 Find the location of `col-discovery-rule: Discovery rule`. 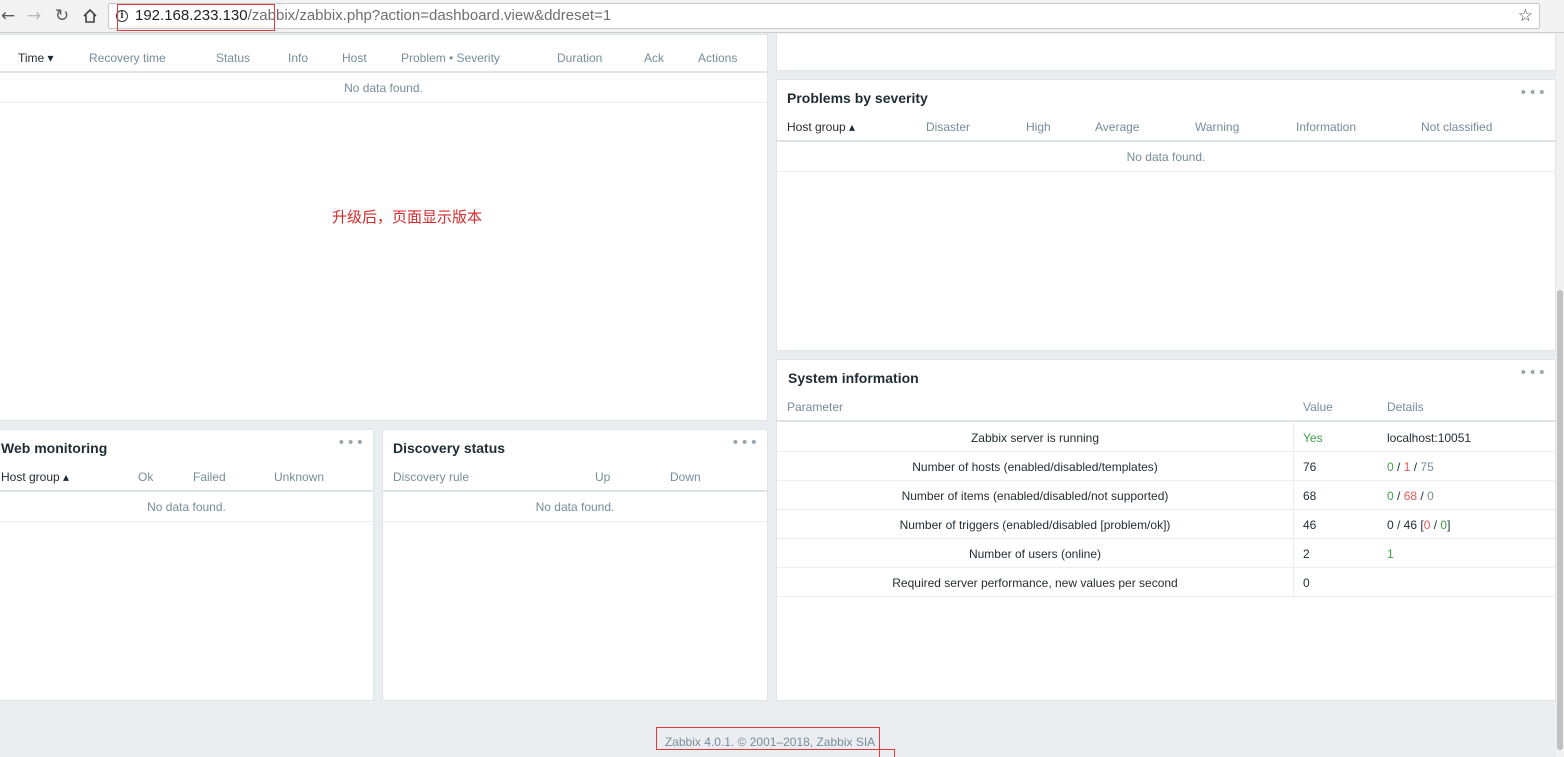

col-discovery-rule: Discovery rule is located at coordinates (431, 477).